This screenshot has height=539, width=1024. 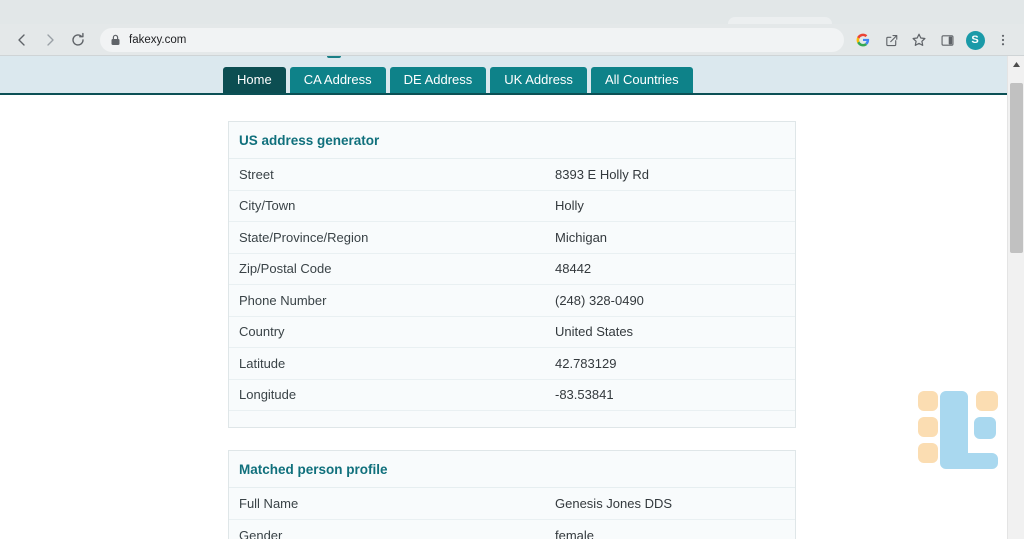 I want to click on row-value: Michigan, so click(x=581, y=237).